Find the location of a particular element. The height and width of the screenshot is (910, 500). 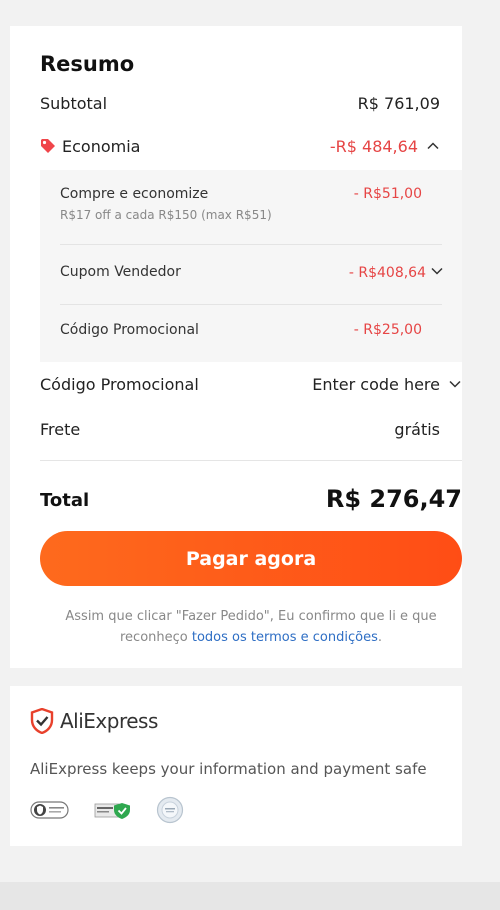

brand: AliExpress is located at coordinates (94, 721).